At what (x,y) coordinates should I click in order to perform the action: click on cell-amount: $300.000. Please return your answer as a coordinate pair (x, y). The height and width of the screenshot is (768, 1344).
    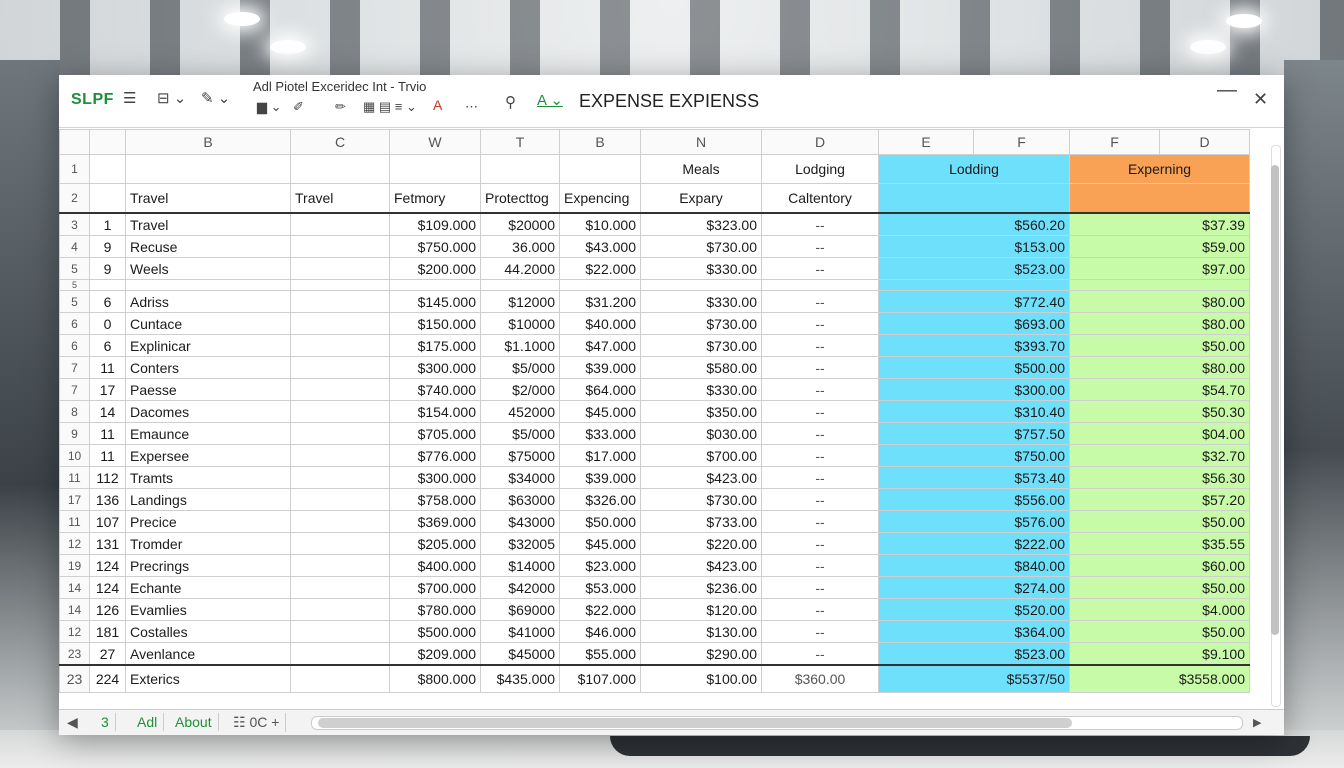
    Looking at the image, I should click on (435, 367).